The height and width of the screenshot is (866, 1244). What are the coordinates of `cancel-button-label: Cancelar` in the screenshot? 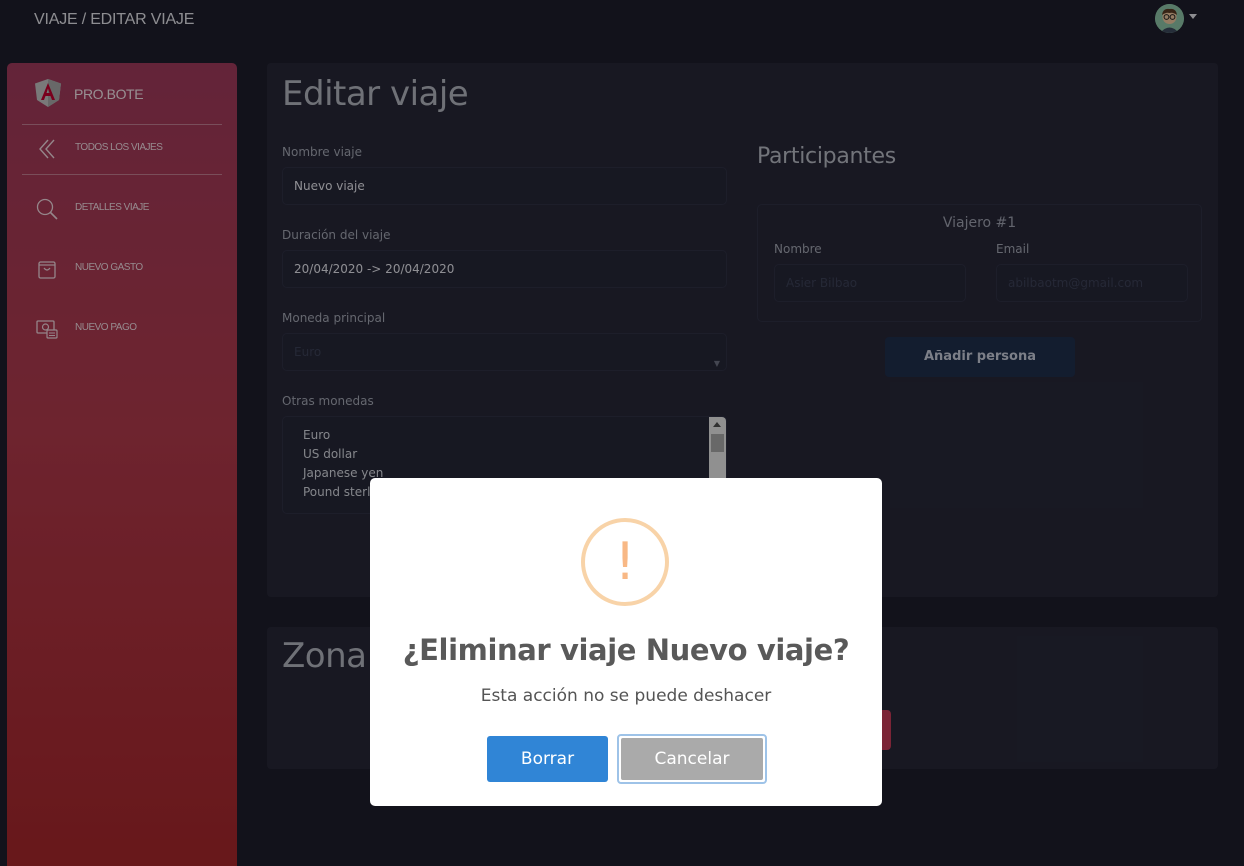 It's located at (692, 759).